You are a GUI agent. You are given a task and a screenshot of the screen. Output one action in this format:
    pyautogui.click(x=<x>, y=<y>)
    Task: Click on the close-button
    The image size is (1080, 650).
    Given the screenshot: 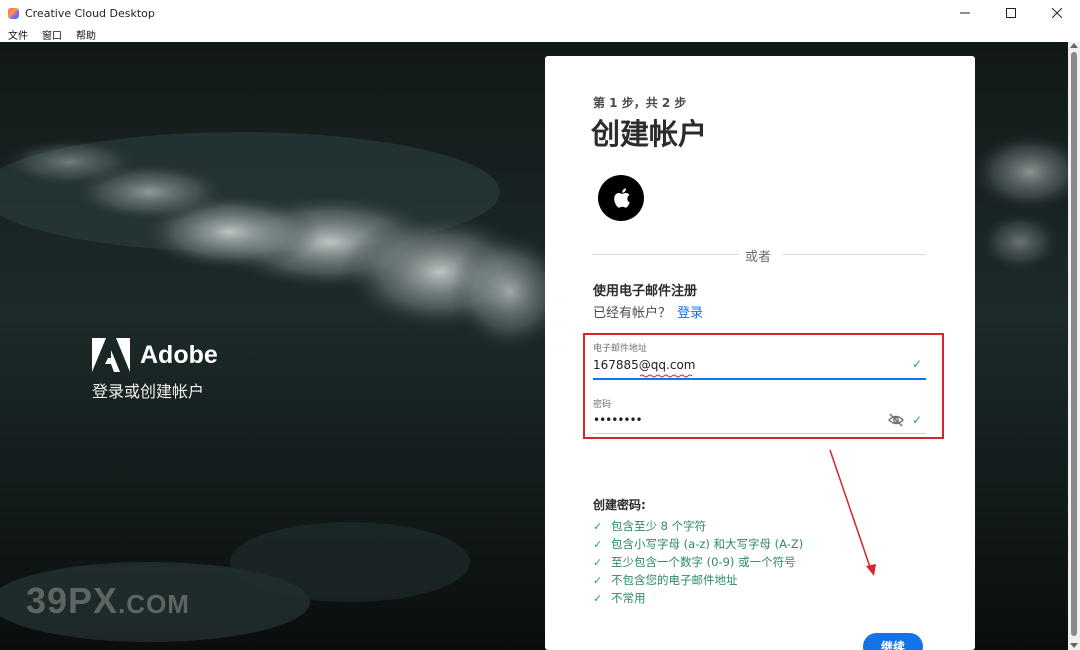 What is the action you would take?
    pyautogui.click(x=1057, y=13)
    